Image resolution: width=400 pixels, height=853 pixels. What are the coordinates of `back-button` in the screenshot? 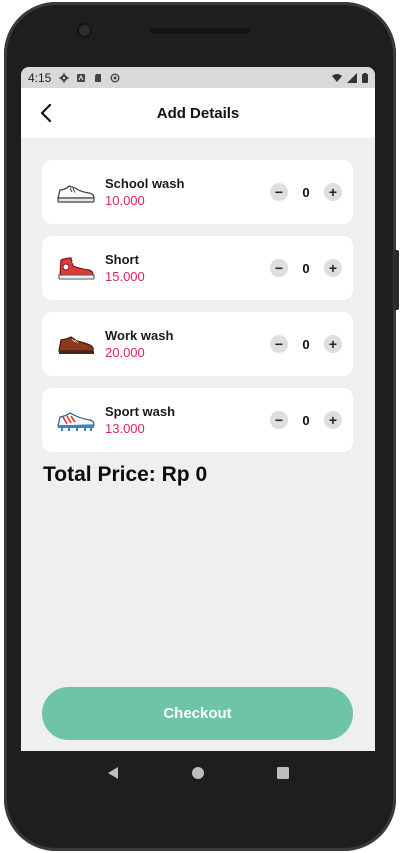 It's located at (47, 113).